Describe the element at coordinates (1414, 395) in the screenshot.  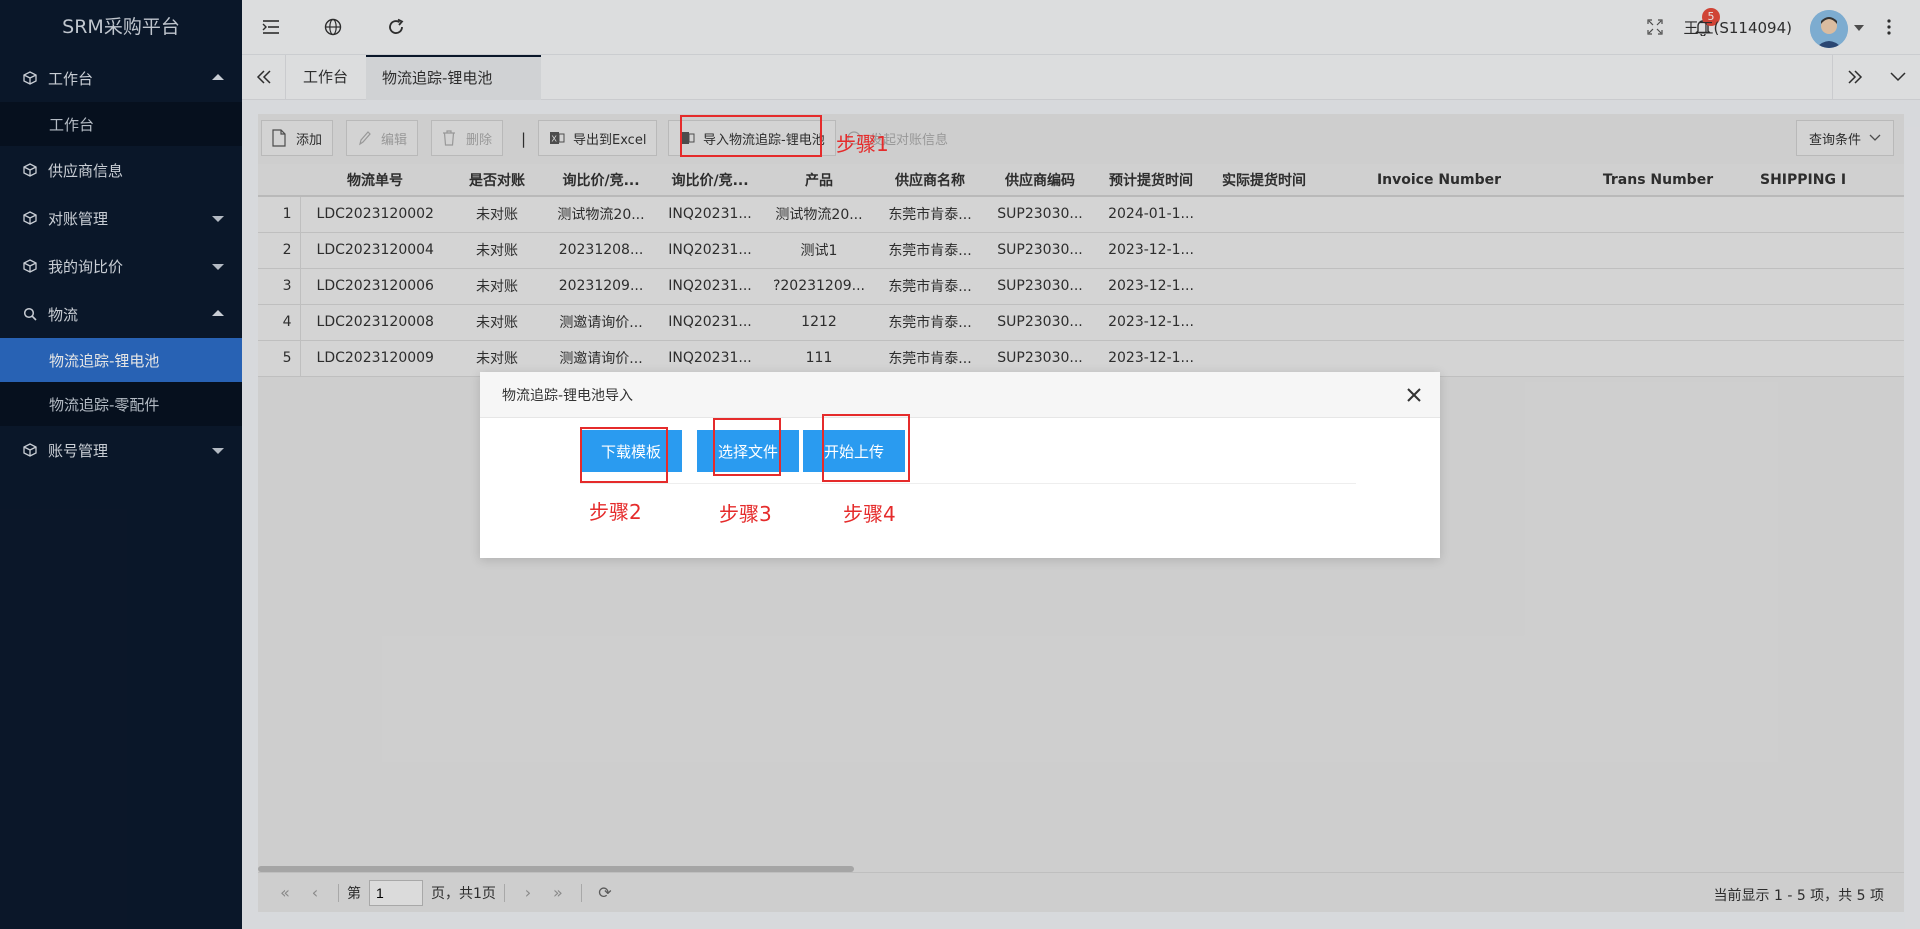
I see `close-icon` at that location.